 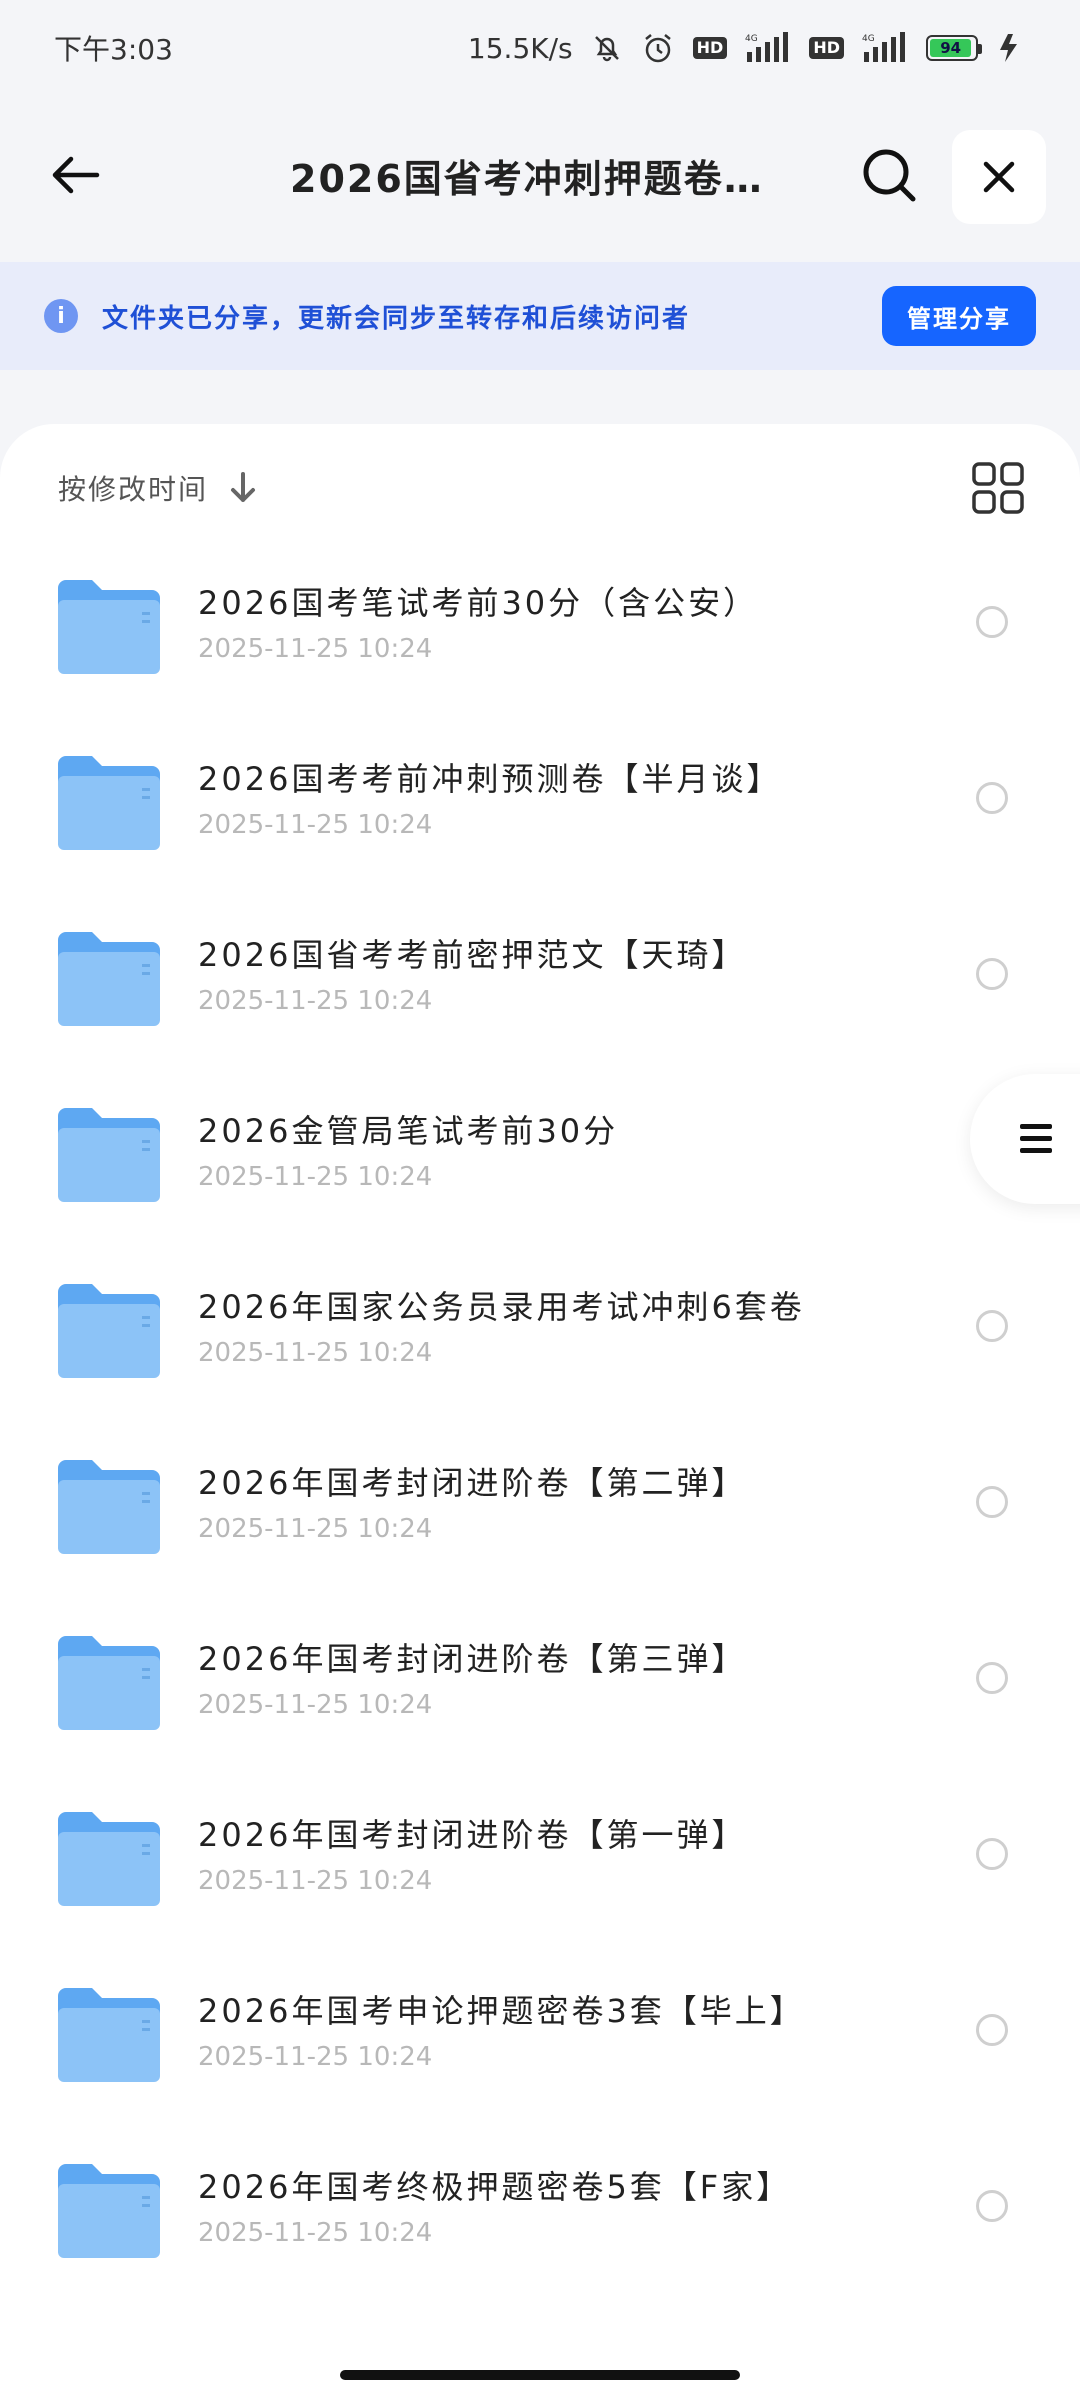 I want to click on search-button, so click(x=889, y=175).